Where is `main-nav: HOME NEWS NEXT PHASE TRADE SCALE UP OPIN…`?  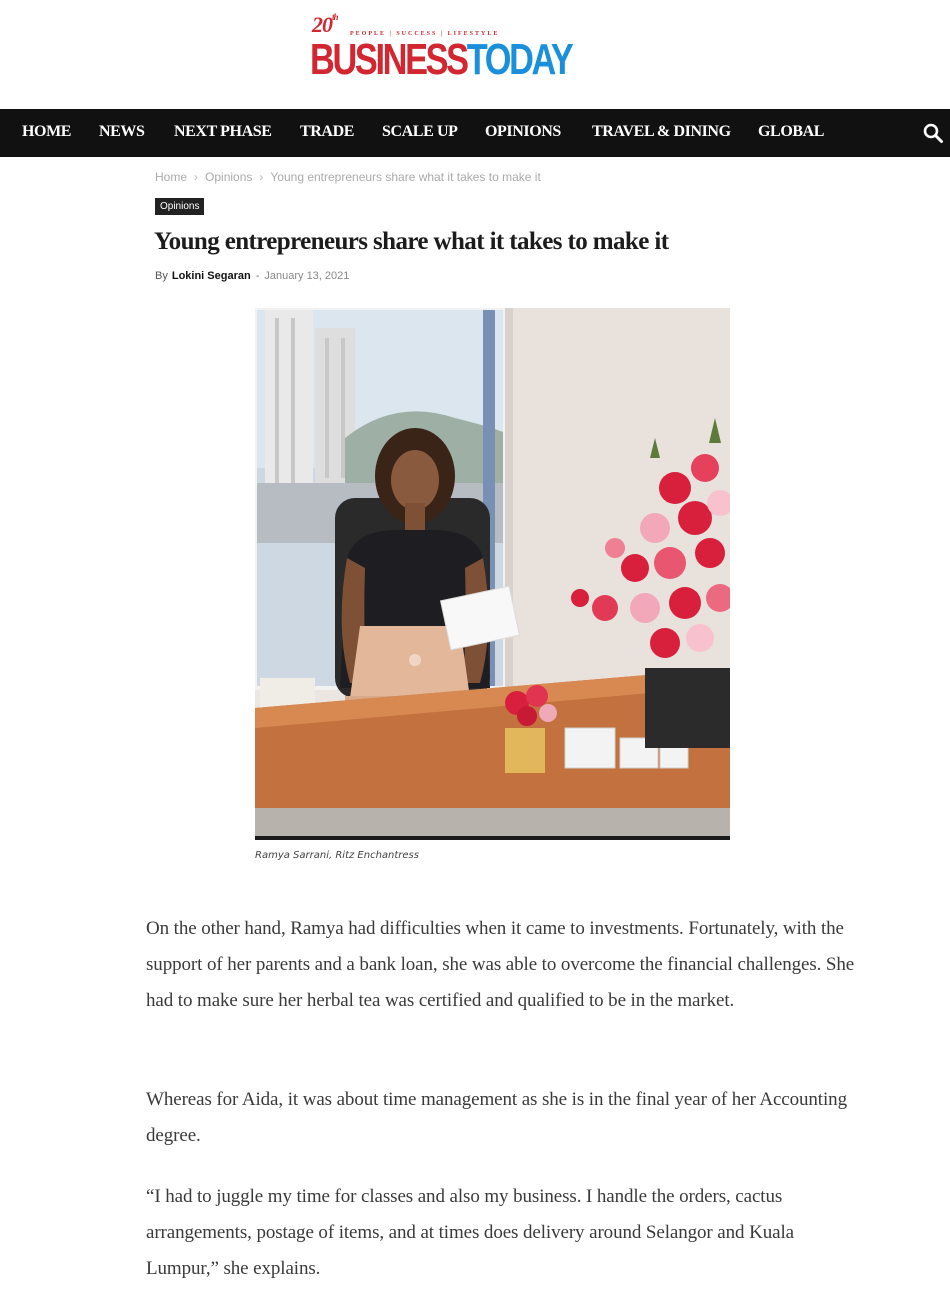 main-nav: HOME NEWS NEXT PHASE TRADE SCALE UP OPIN… is located at coordinates (475, 133).